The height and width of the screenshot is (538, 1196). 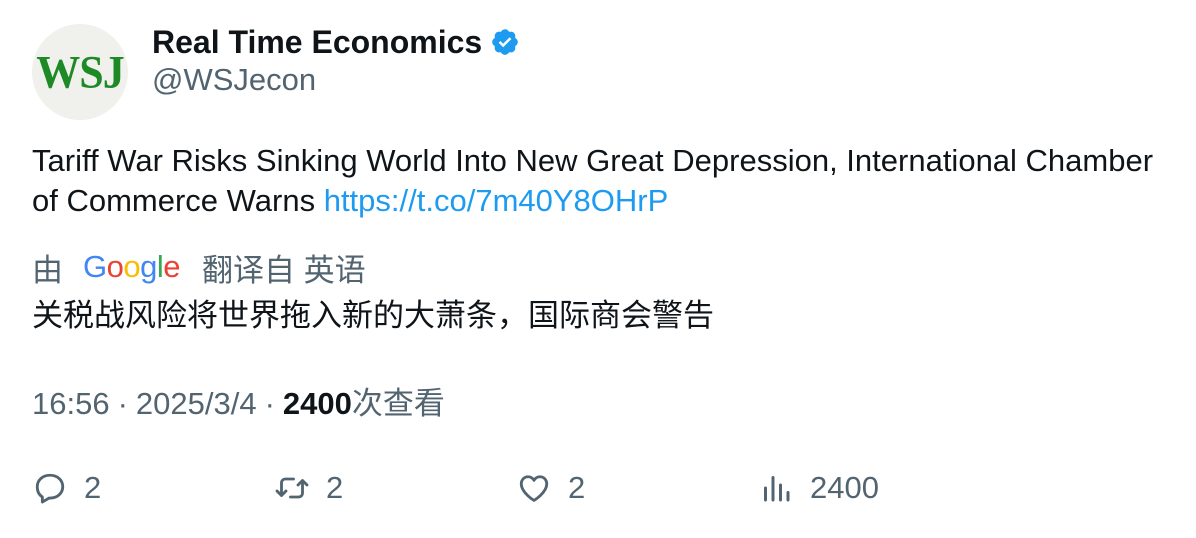 I want to click on reply-icon, so click(x=50, y=488).